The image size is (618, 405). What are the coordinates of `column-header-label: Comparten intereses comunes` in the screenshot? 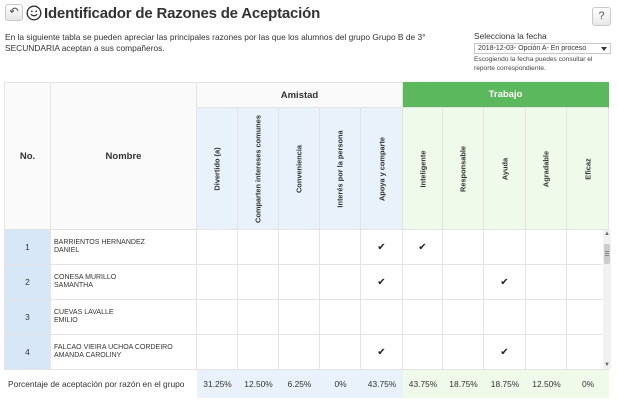 It's located at (258, 168).